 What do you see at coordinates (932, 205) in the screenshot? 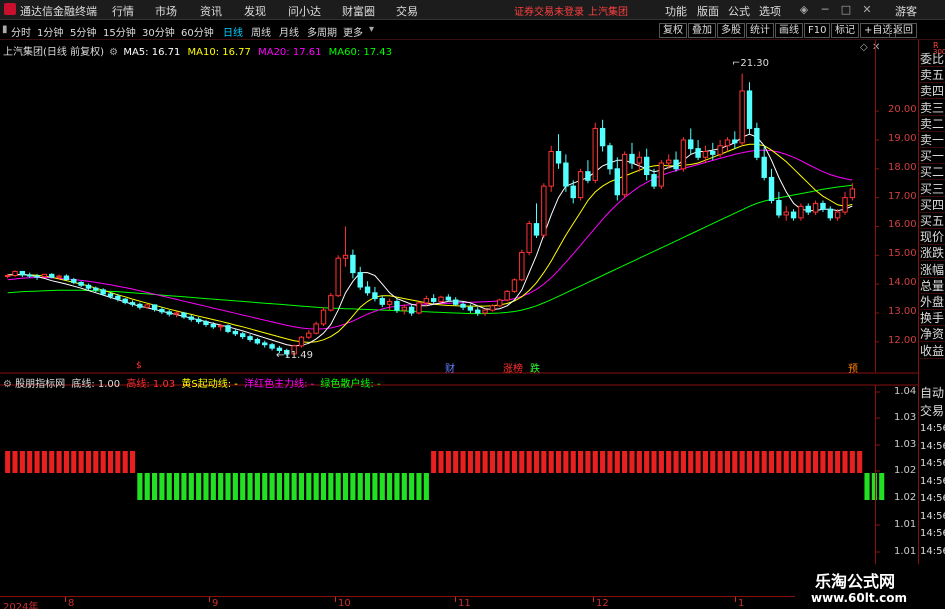
I see `sidebar-item: 买四` at bounding box center [932, 205].